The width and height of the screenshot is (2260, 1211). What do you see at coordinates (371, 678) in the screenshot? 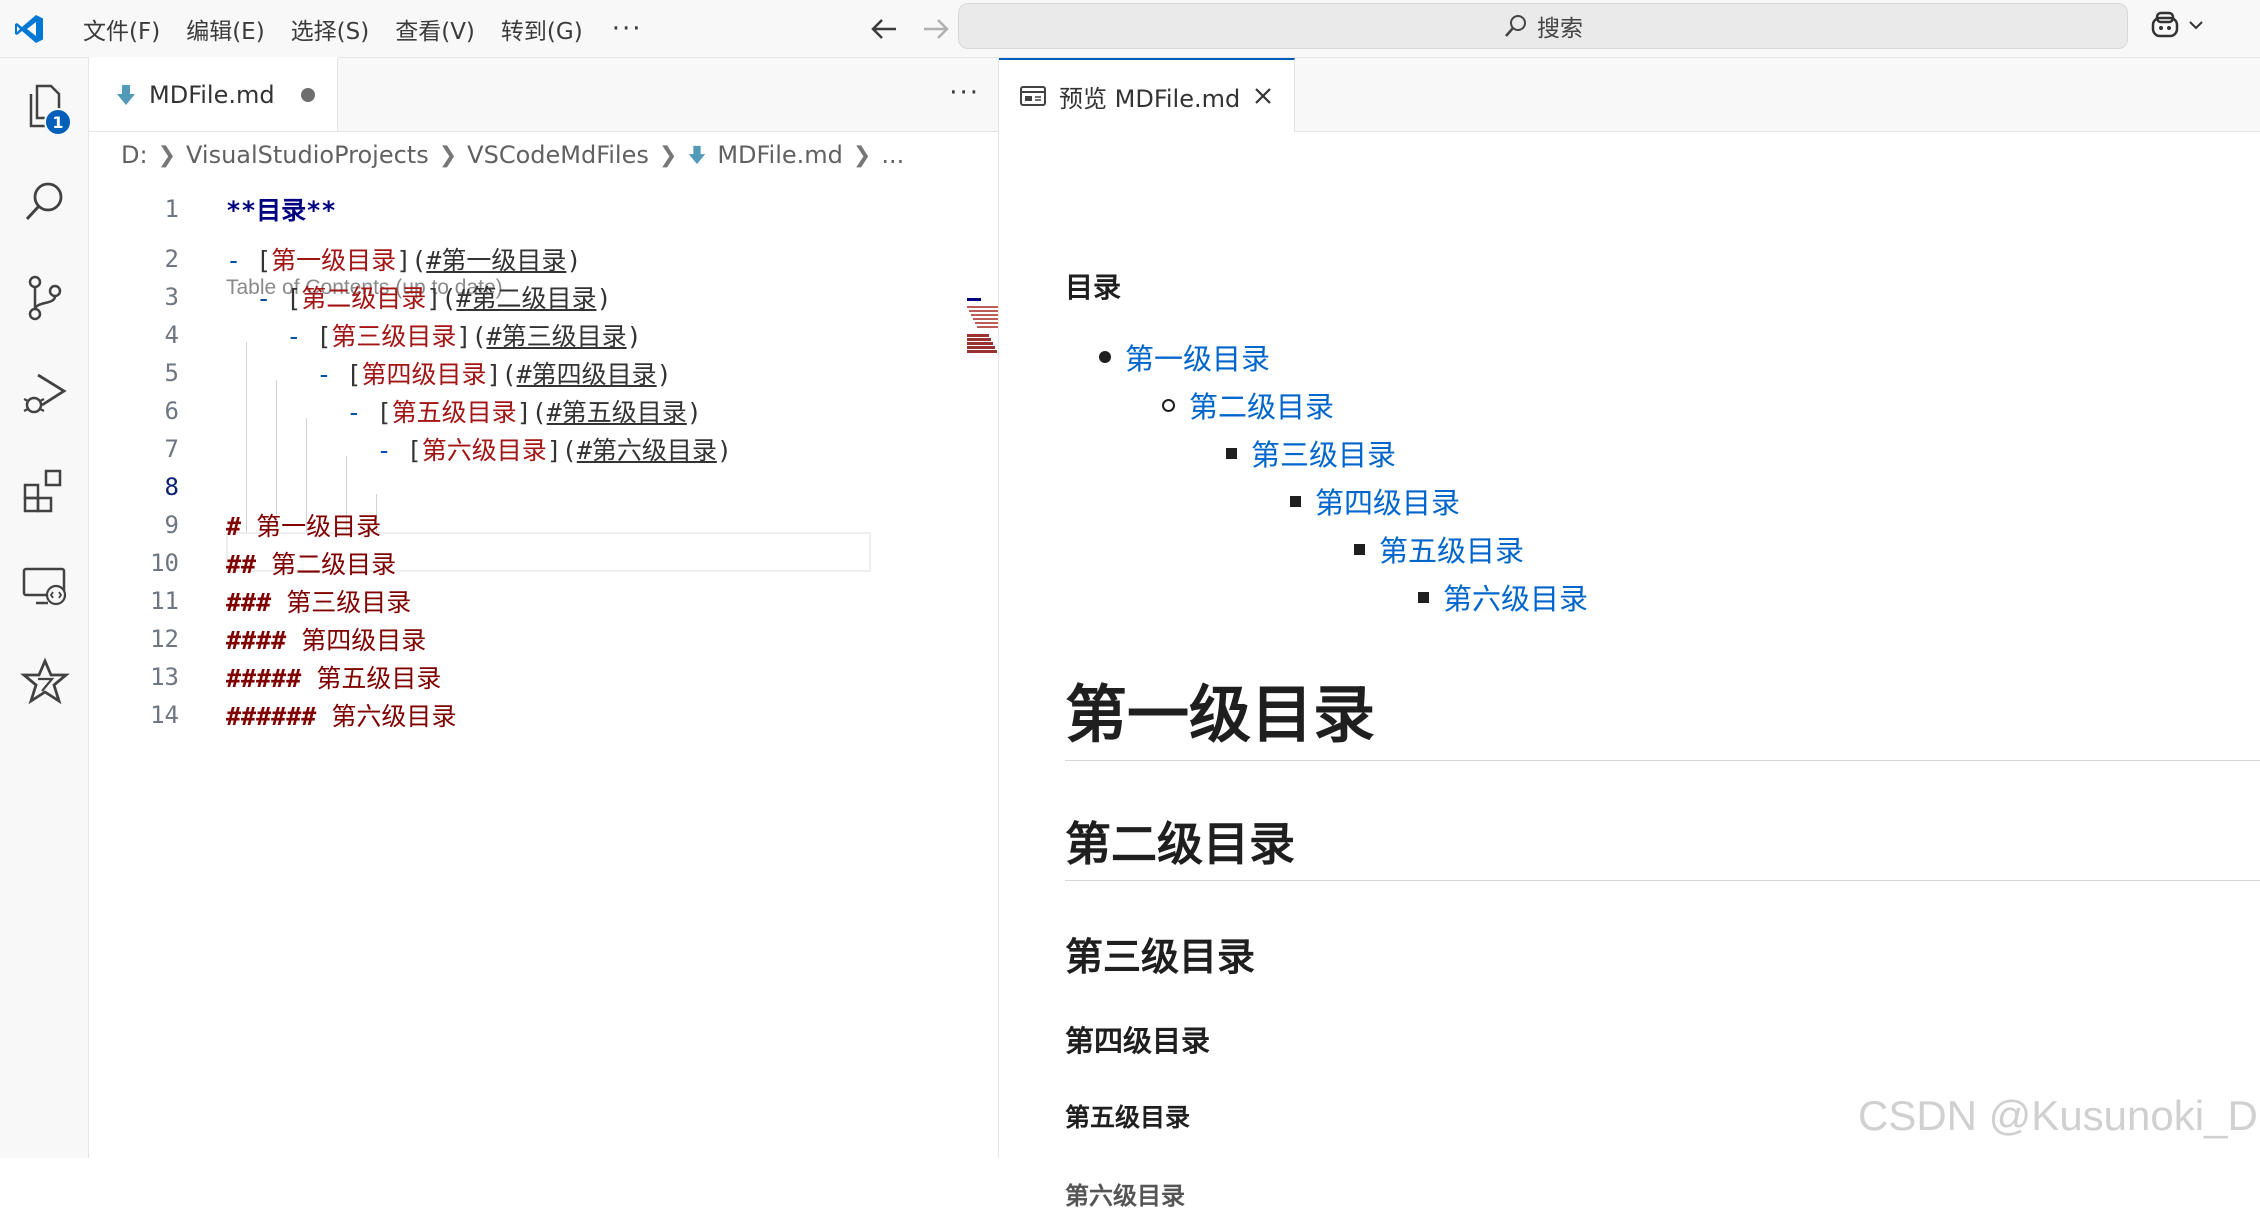
I see `token-hd: 第五级目录` at bounding box center [371, 678].